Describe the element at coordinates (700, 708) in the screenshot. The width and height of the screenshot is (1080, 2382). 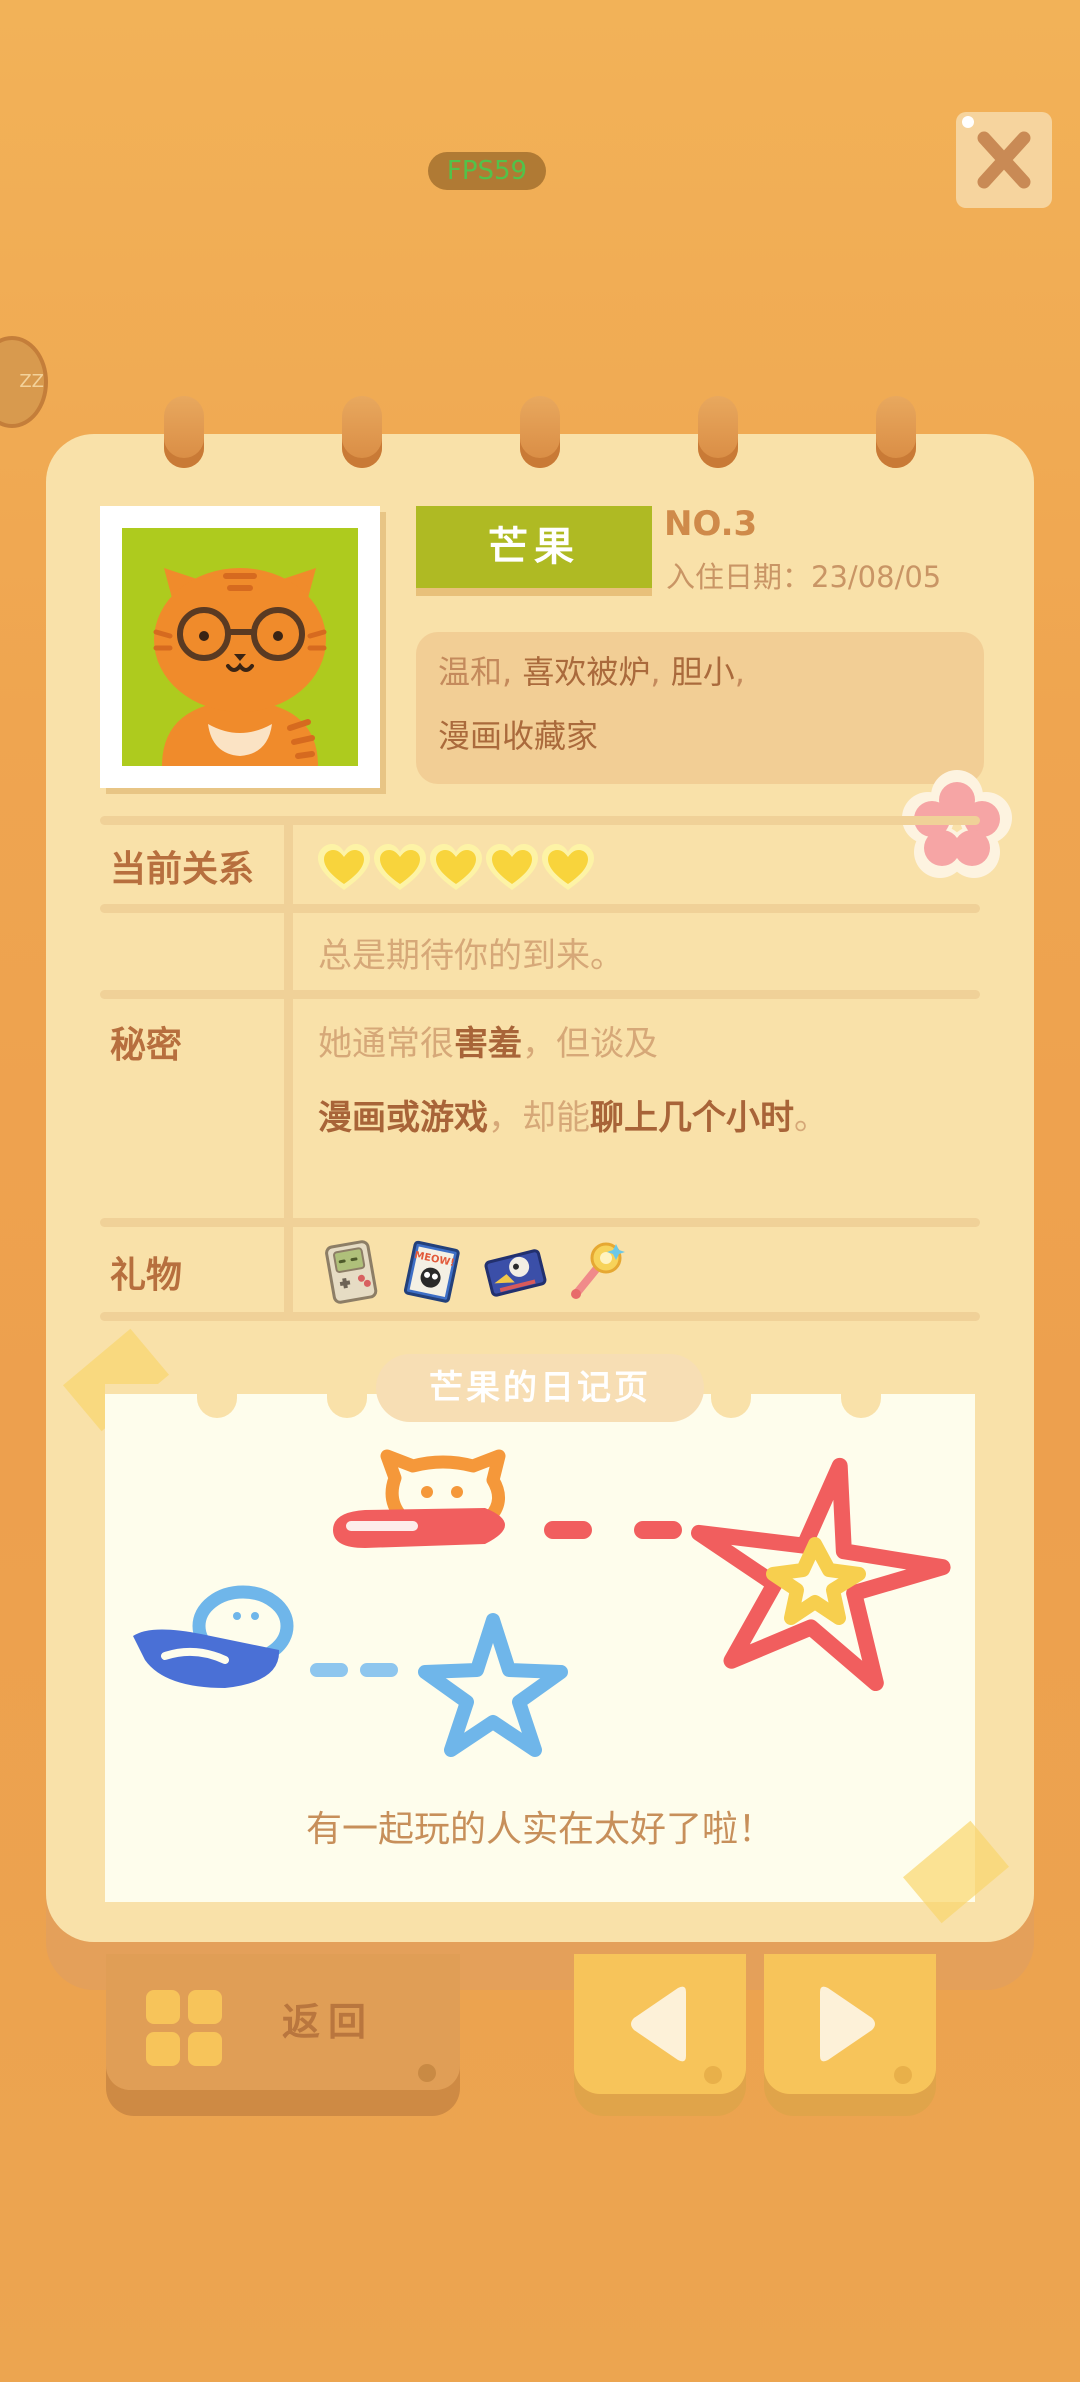
I see `traits-box: 温和, 喜欢被炉, 胆小, 漫画收藏家` at that location.